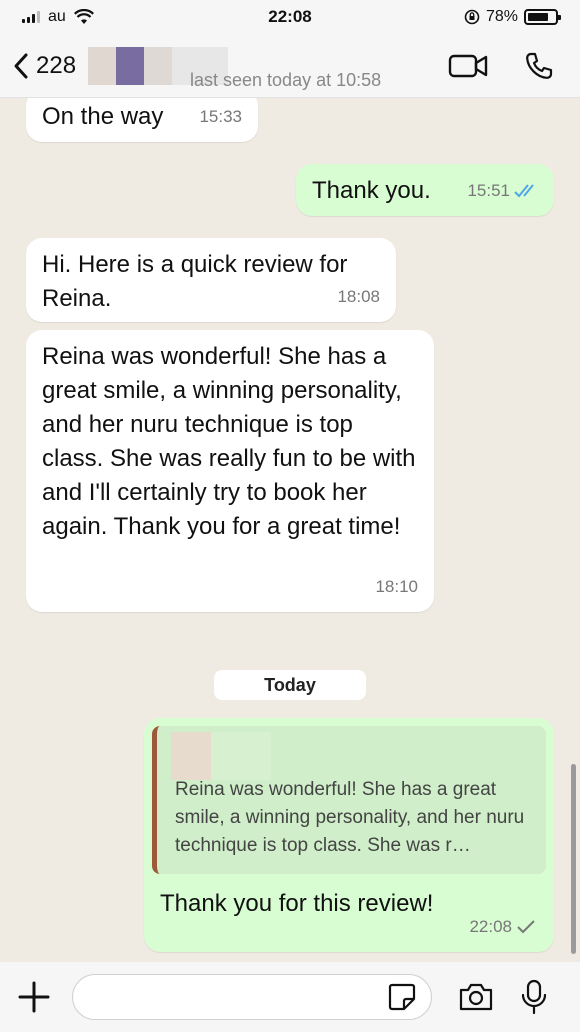 This screenshot has height=1032, width=580. What do you see at coordinates (526, 927) in the screenshot?
I see `single-check-icon` at bounding box center [526, 927].